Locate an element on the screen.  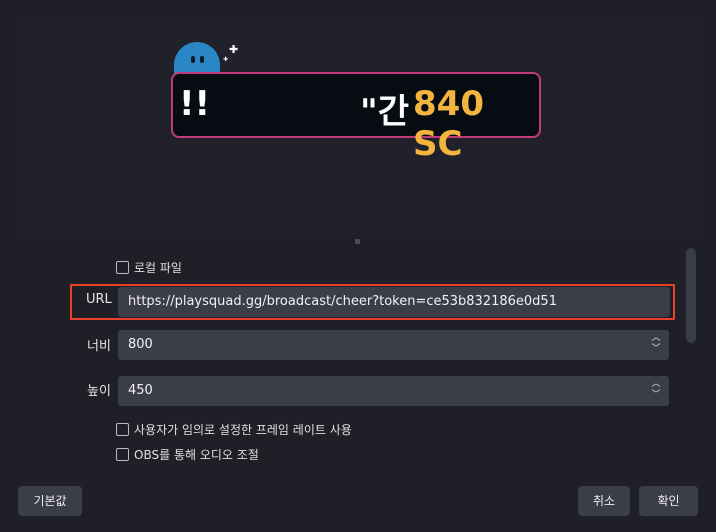
local-file-label: 로컬 파일 is located at coordinates (158, 268).